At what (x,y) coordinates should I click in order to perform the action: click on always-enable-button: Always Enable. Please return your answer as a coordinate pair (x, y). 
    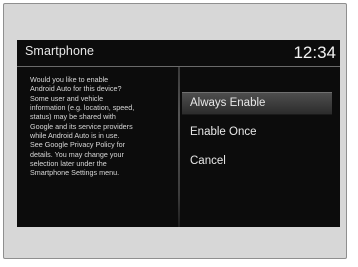
    Looking at the image, I should click on (257, 103).